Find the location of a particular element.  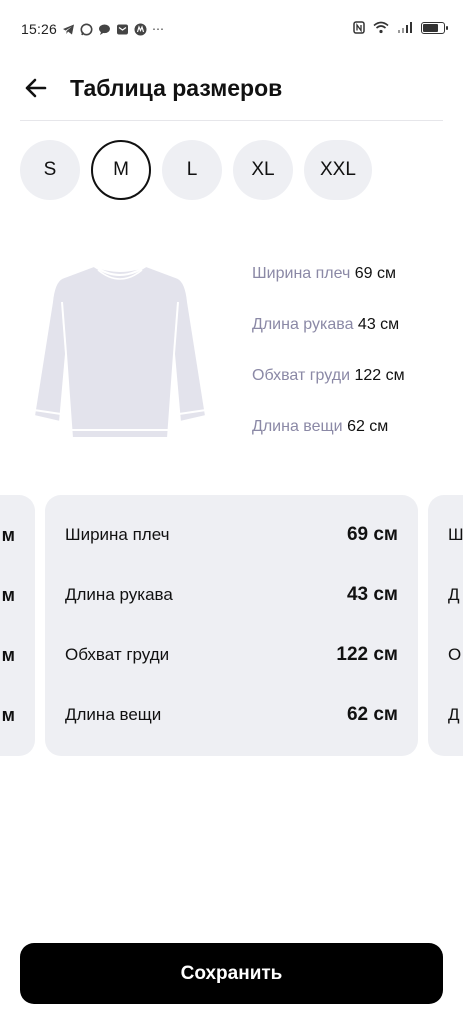

header-divider is located at coordinates (231, 120).